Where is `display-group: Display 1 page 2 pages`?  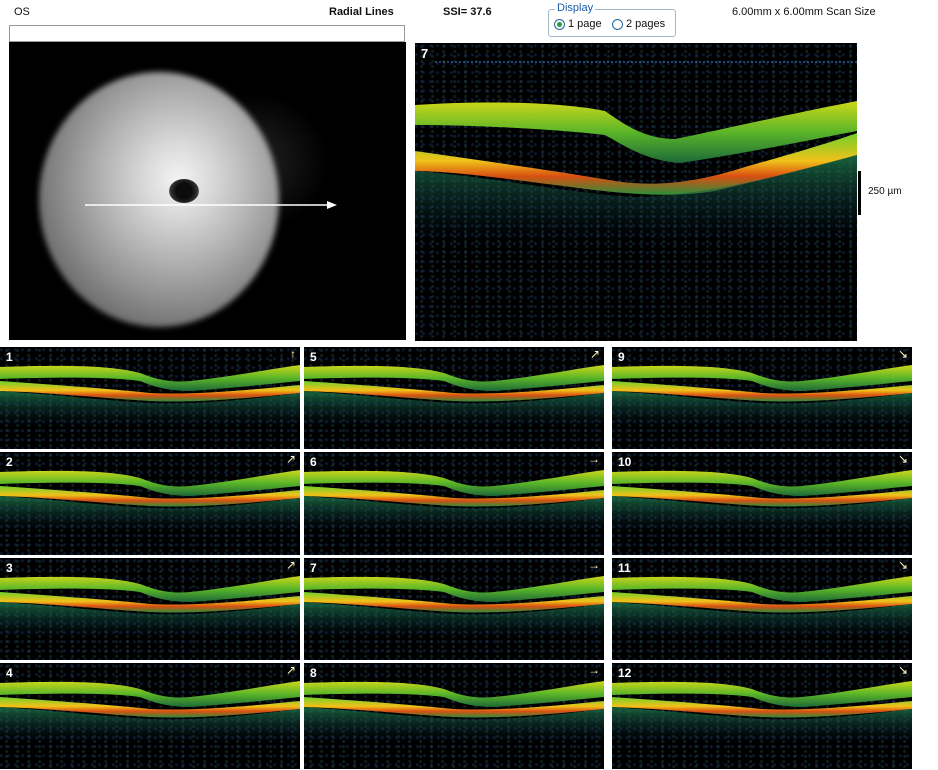
display-group: Display 1 page 2 pages is located at coordinates (612, 19).